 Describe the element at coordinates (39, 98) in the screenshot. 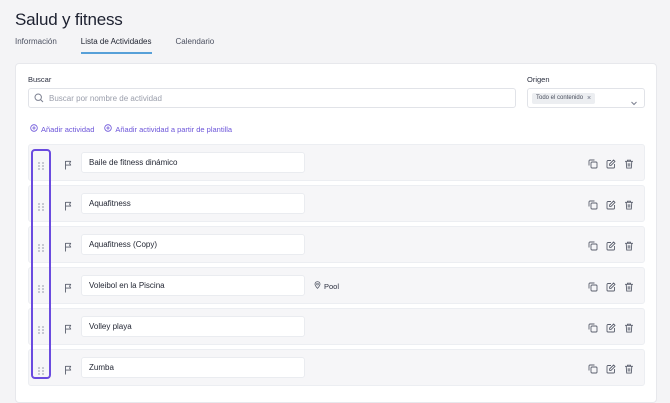

I see `search-icon` at that location.